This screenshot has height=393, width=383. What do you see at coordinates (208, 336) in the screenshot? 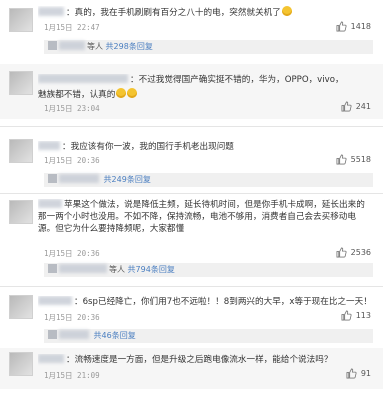
I see `reply-summary: 共46条回复` at bounding box center [208, 336].